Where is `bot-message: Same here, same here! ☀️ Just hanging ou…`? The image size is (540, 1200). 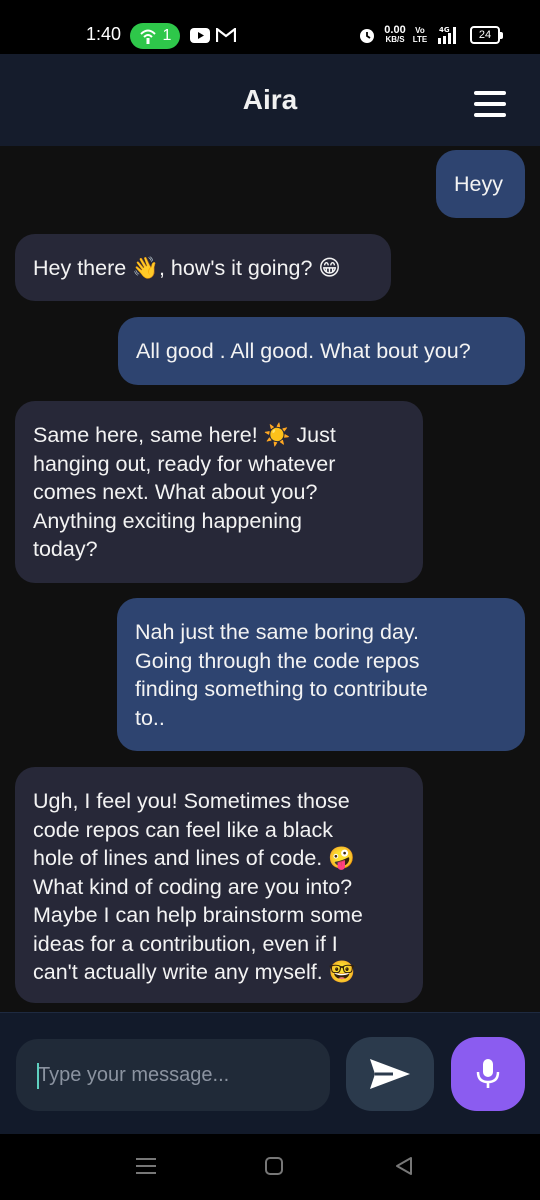 bot-message: Same here, same here! ☀️ Just hanging ou… is located at coordinates (219, 492).